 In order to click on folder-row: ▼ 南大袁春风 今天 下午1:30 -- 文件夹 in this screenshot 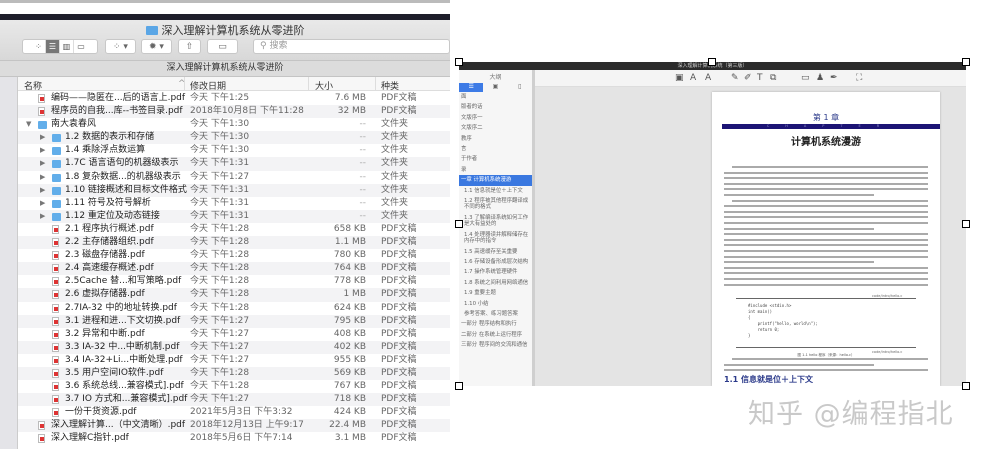, I will do `click(234, 124)`.